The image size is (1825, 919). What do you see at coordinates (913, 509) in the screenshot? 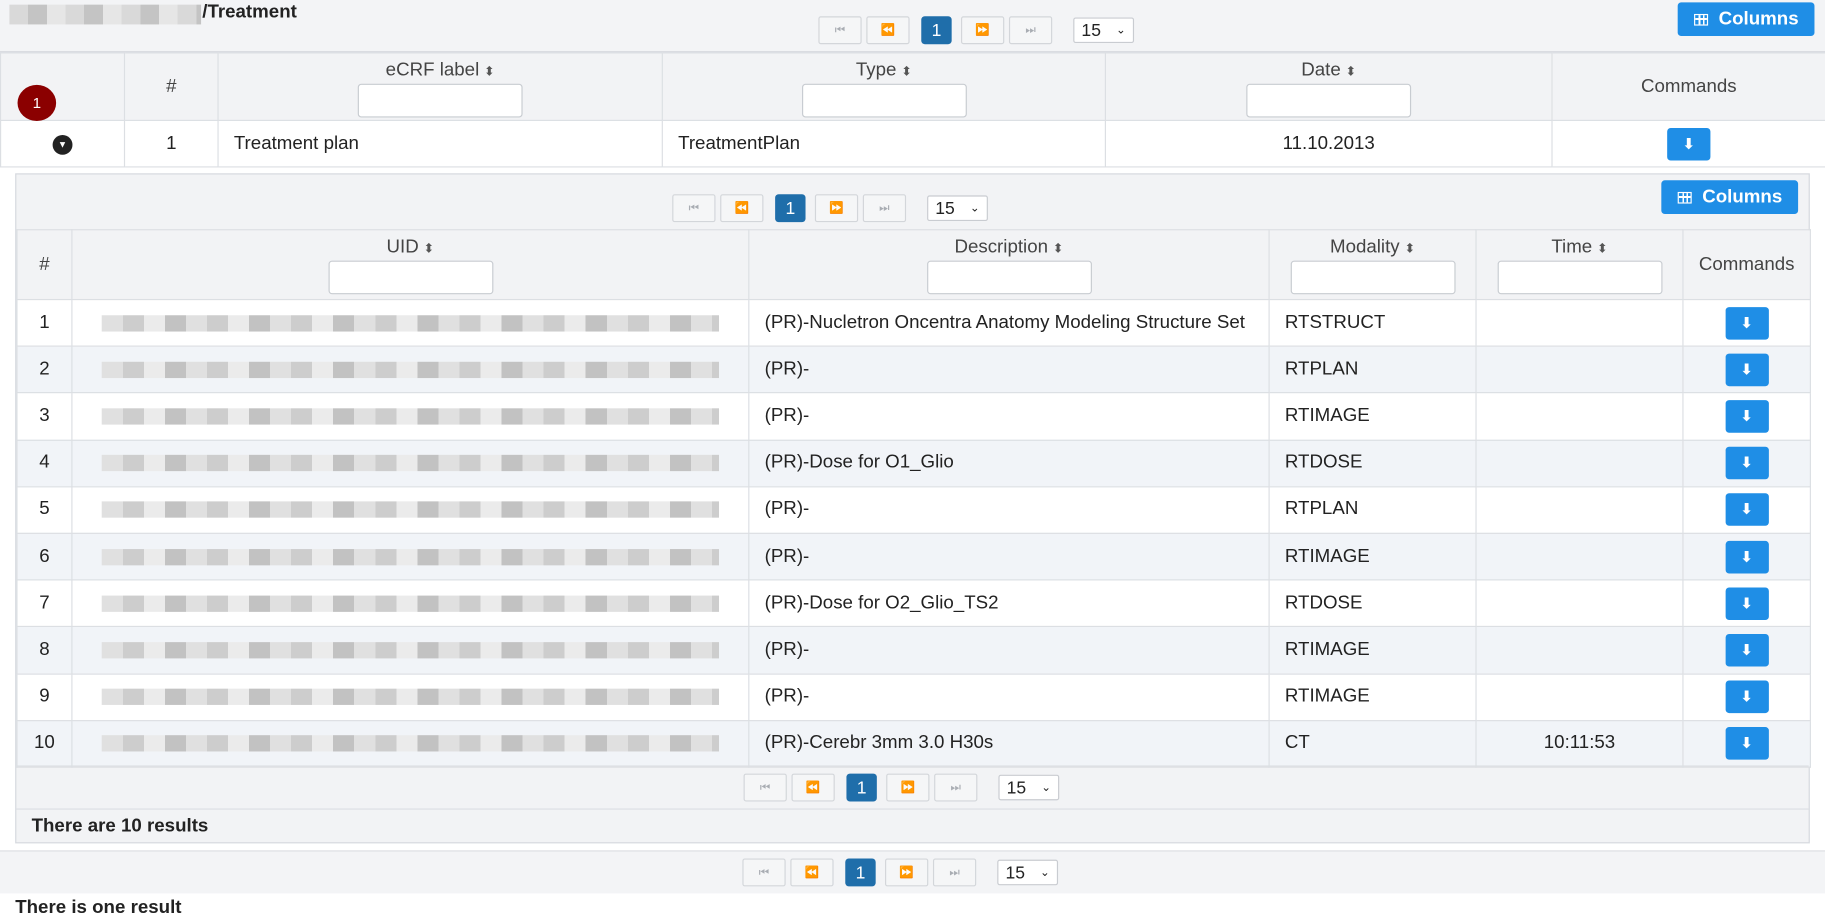
I see `table-row: 5 (PR)- RTPLAN ⬇` at bounding box center [913, 509].